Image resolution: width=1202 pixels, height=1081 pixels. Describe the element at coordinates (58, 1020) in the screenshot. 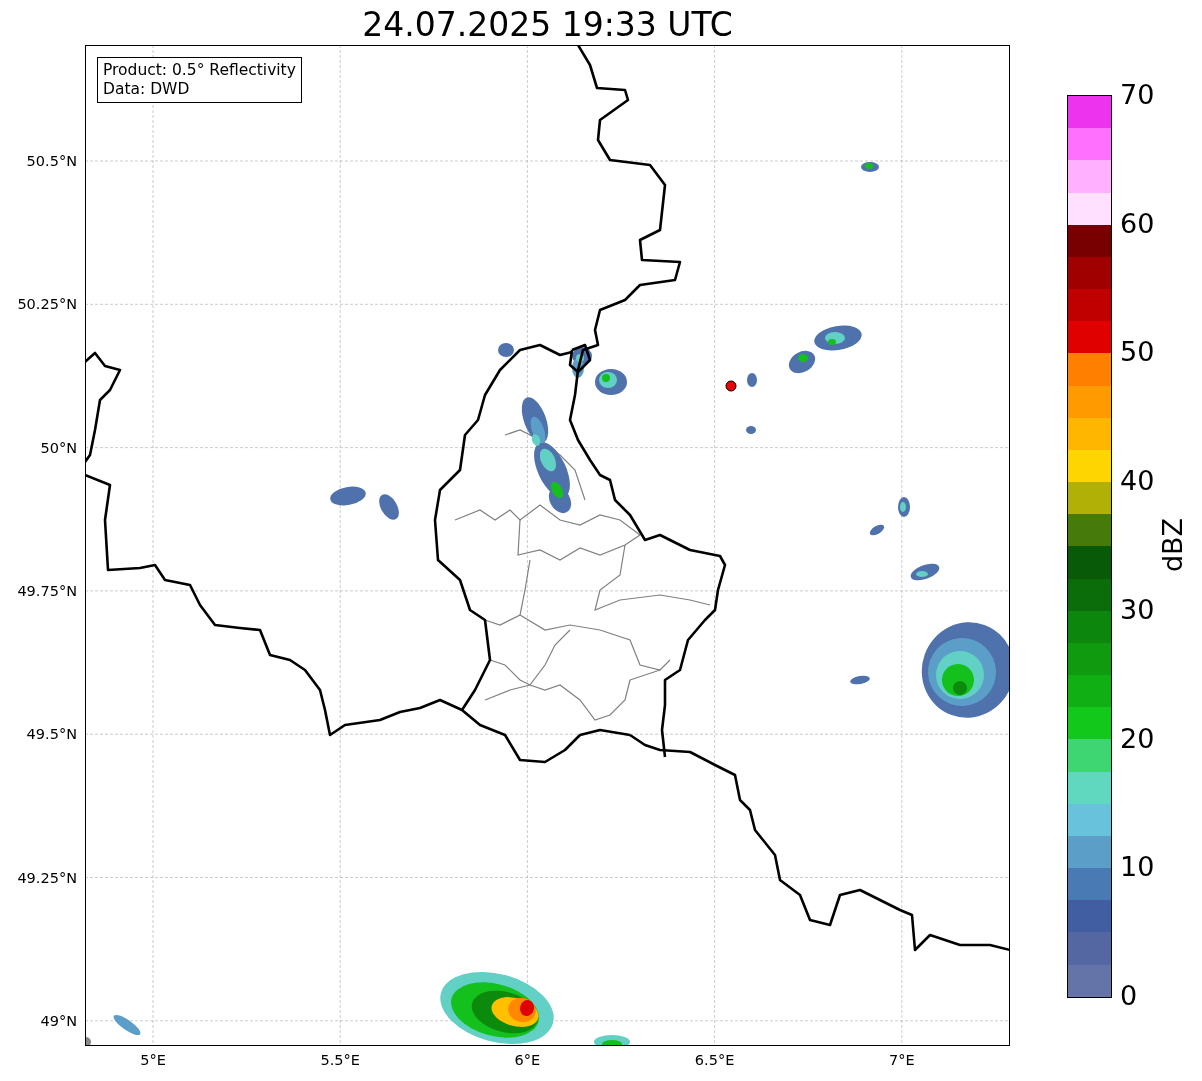

I see `latitude-label: 49°N` at that location.